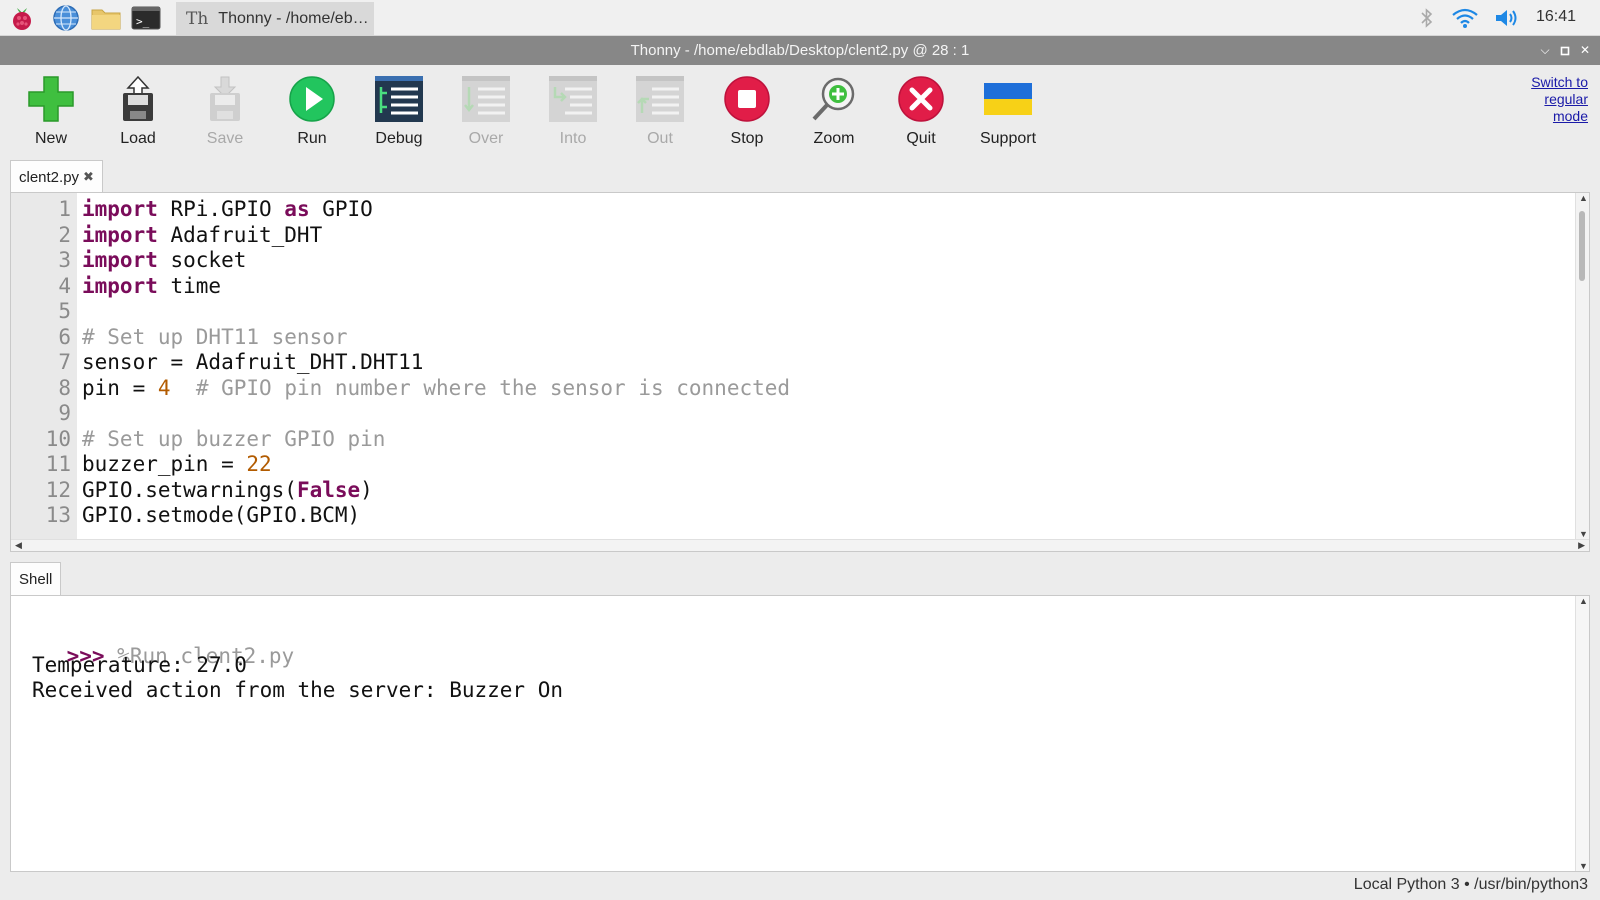 This screenshot has height=900, width=1600. I want to click on line-number: 2, so click(64, 234).